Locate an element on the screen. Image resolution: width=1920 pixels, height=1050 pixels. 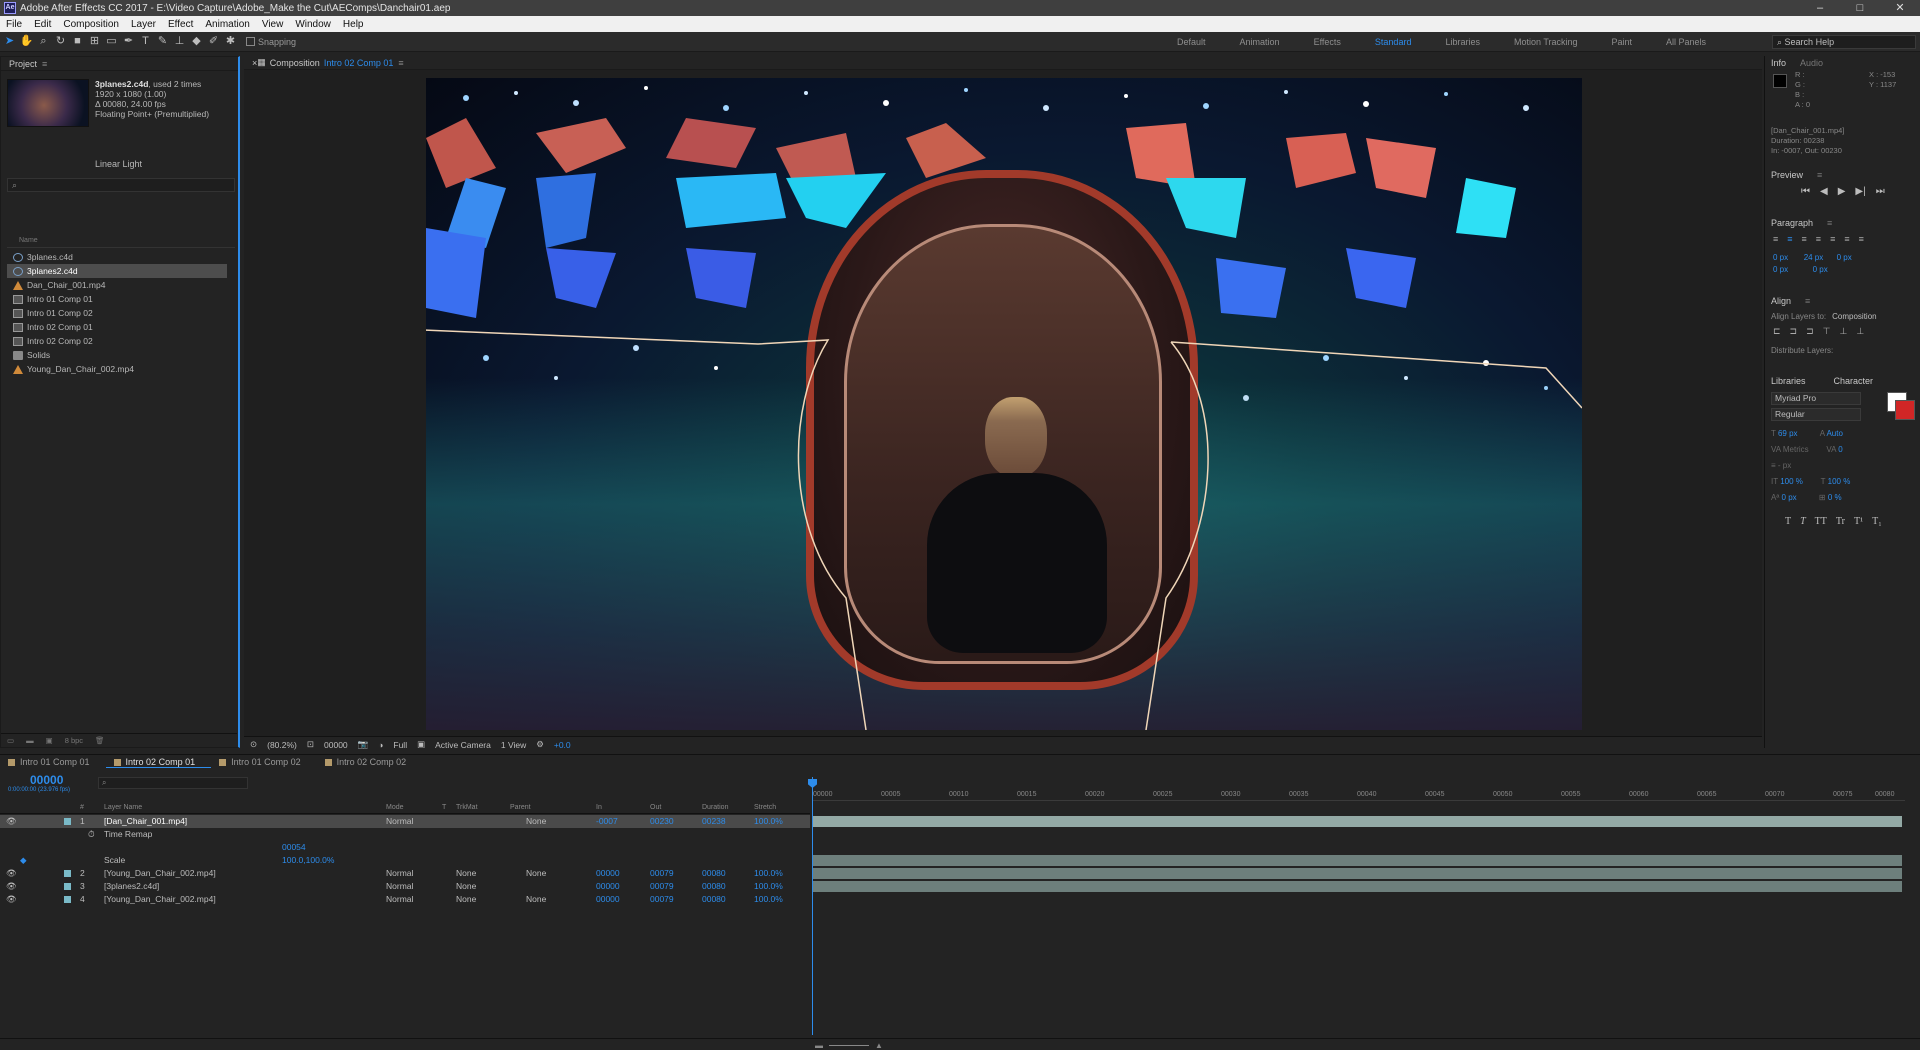
eraser-tool-icon: ◆ is located at coordinates (196, 41).